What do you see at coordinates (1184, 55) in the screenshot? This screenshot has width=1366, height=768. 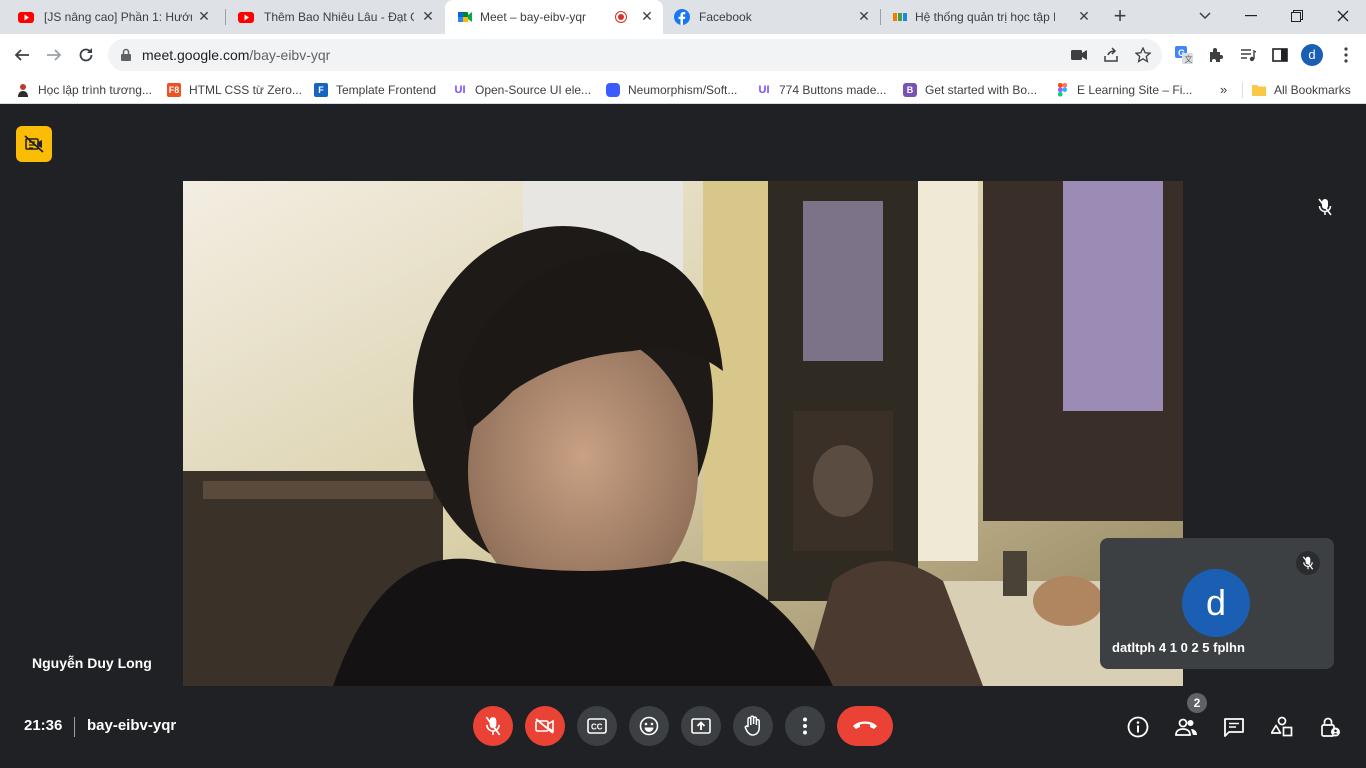 I see `google-translate-icon: G文` at bounding box center [1184, 55].